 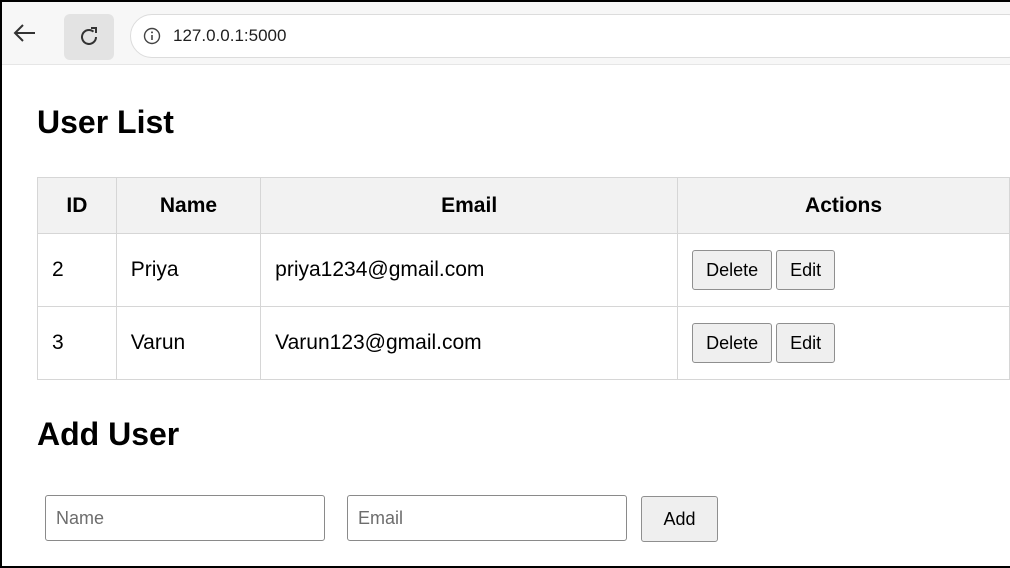 I want to click on reload-icon, so click(x=89, y=36).